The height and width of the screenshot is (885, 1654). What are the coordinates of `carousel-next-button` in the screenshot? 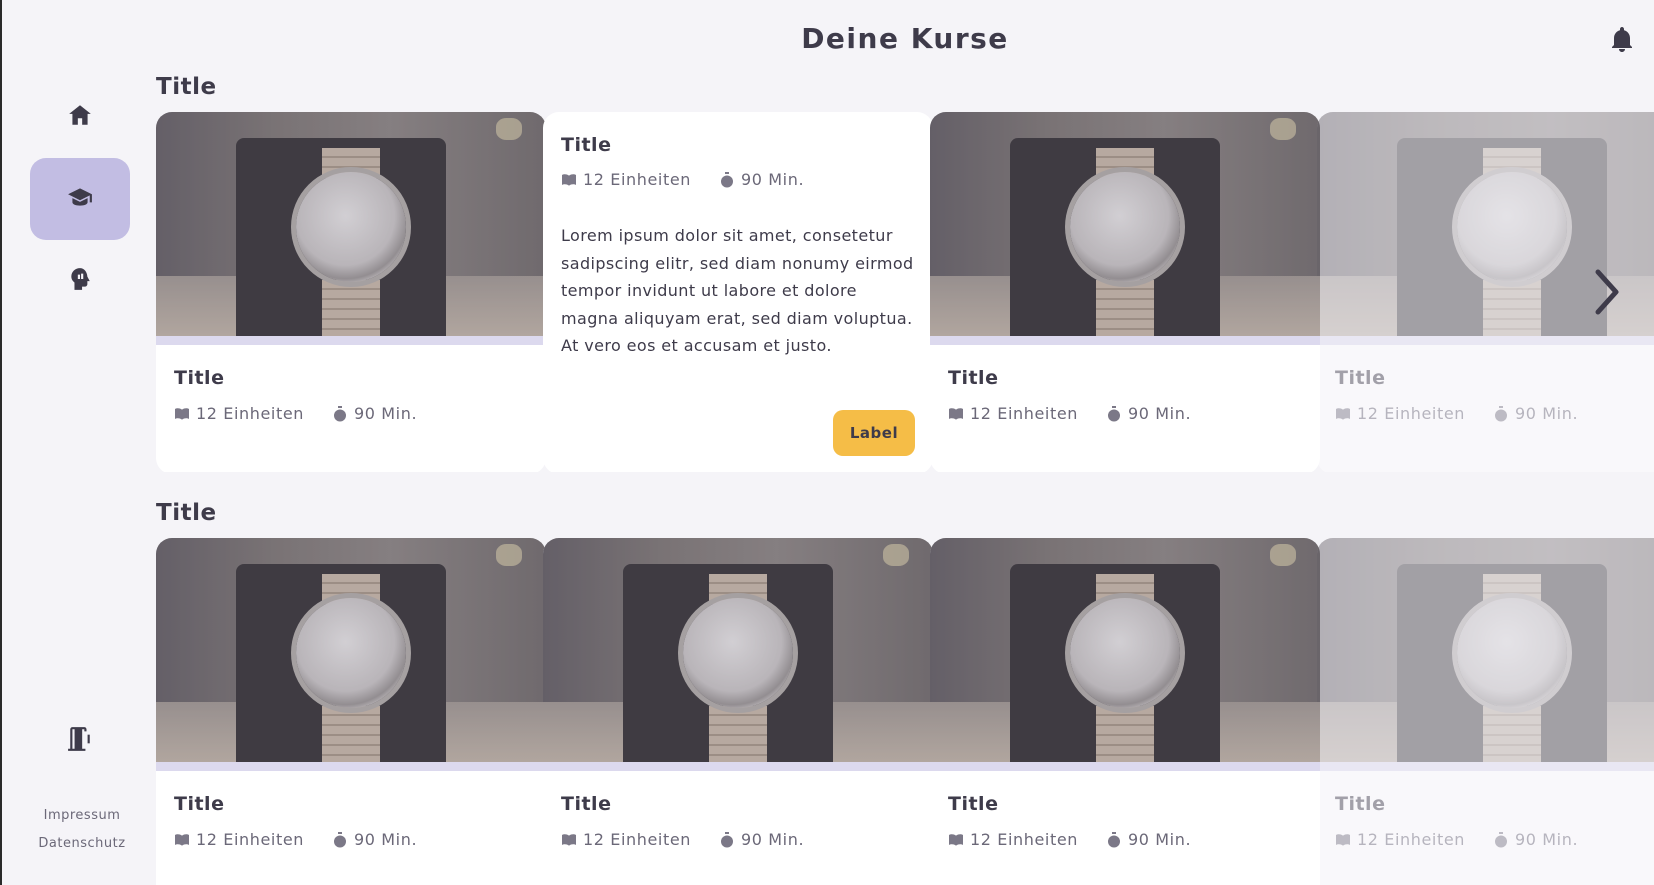 It's located at (1607, 292).